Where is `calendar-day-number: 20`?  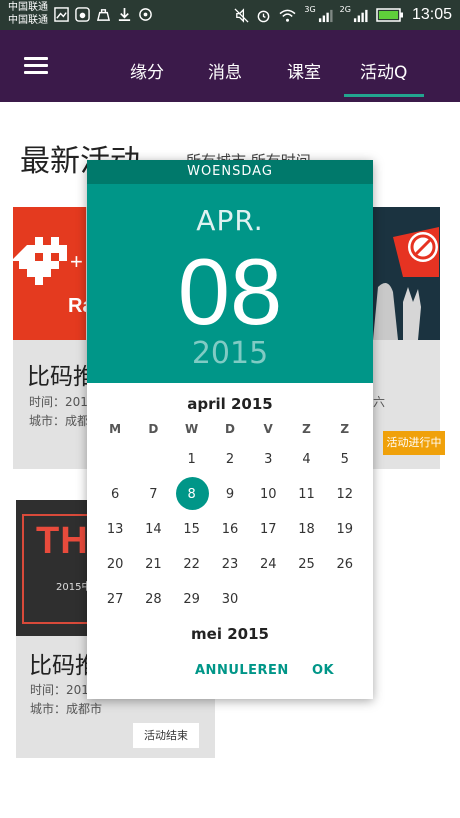
calendar-day-number: 20 is located at coordinates (115, 564).